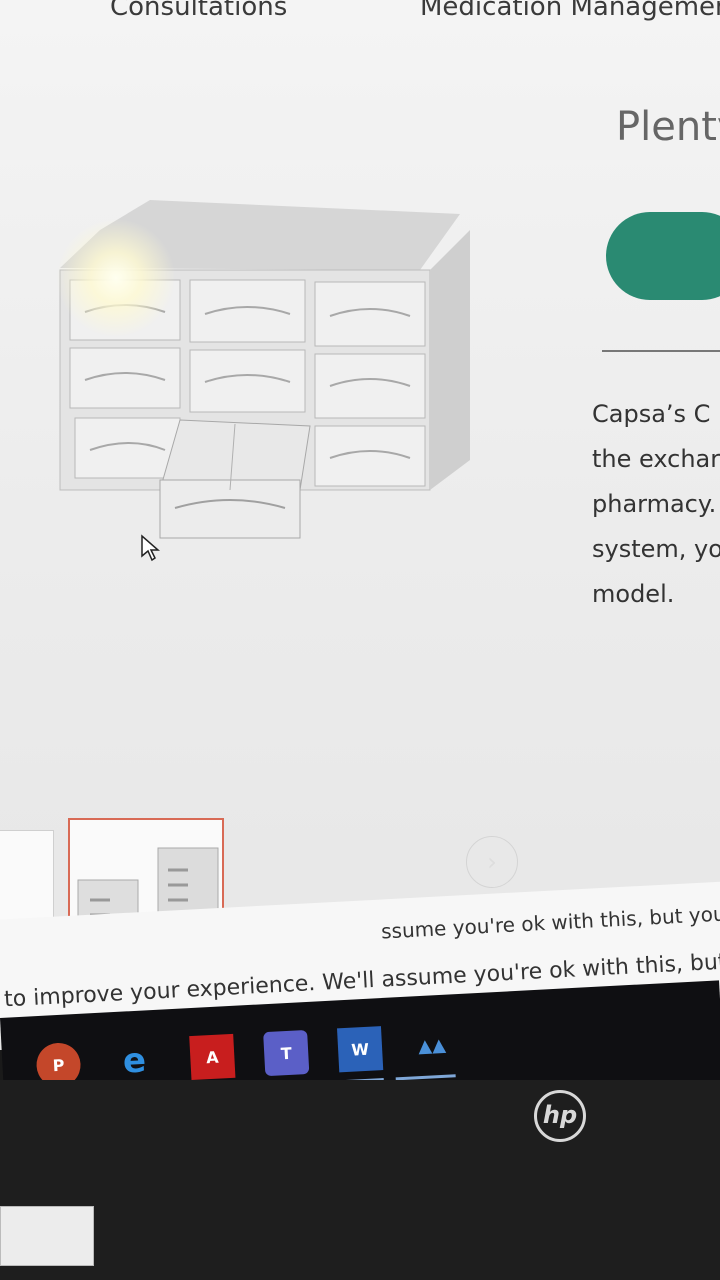 The height and width of the screenshot is (1280, 720). Describe the element at coordinates (656, 549) in the screenshot. I see `paragraph-line: system, yo` at that location.